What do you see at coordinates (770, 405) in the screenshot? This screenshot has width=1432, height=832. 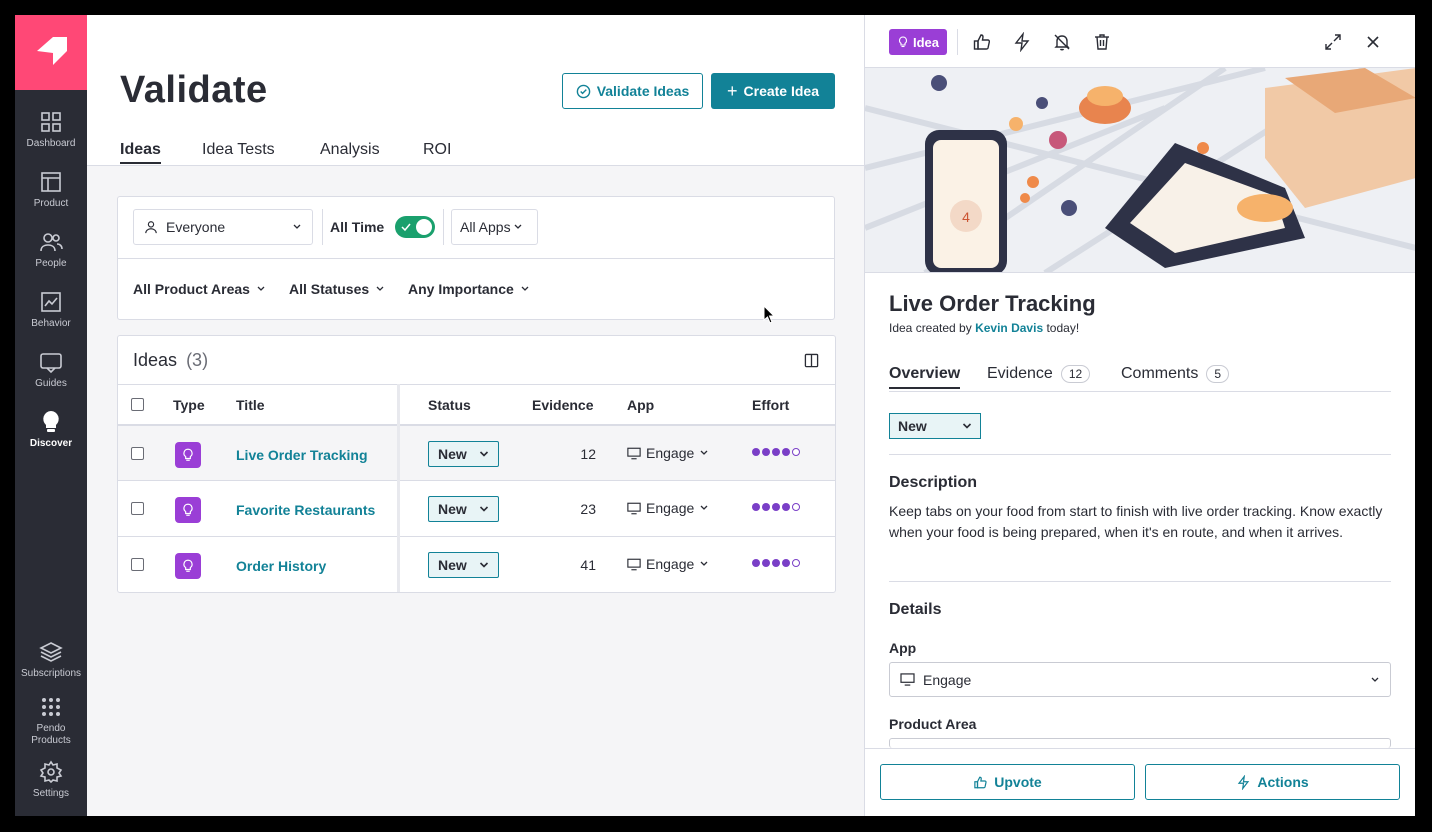 I see `column-header-effort: Effort` at bounding box center [770, 405].